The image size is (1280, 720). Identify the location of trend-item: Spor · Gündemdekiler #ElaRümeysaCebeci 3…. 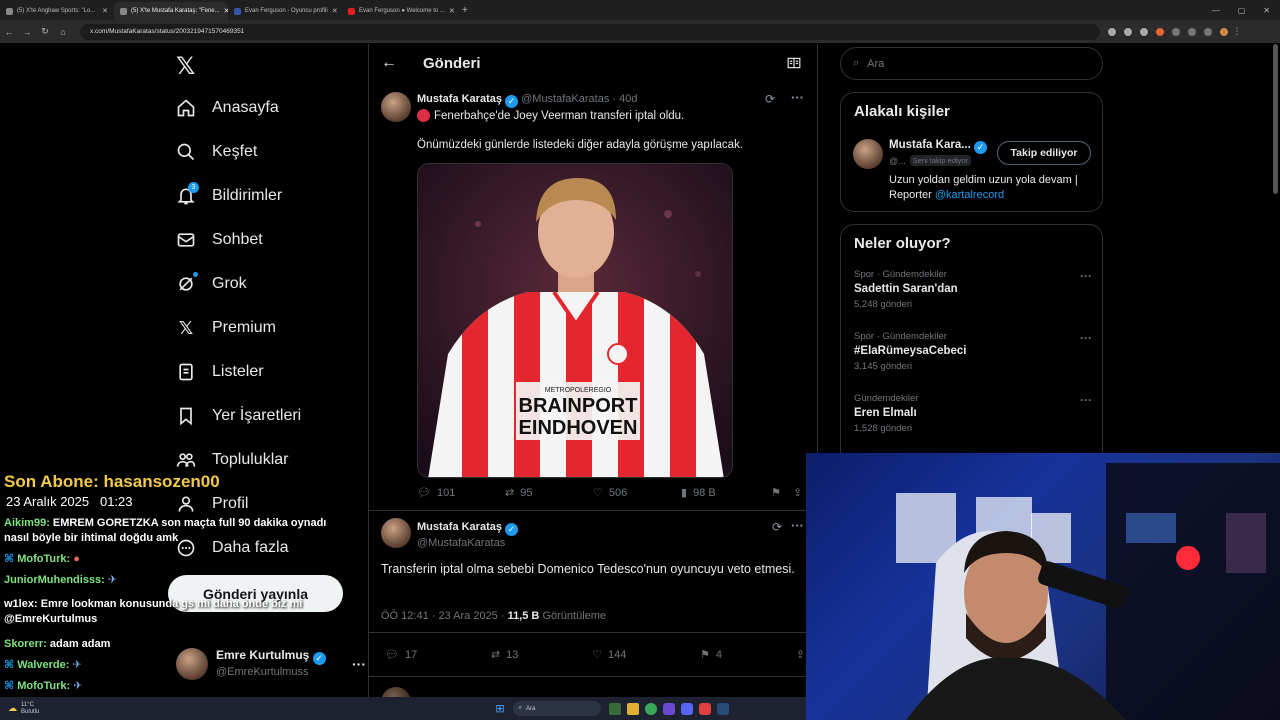
(973, 351).